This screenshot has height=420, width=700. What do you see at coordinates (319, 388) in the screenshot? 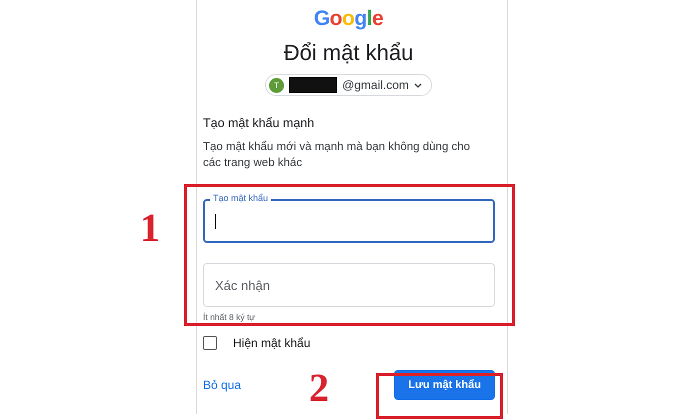
I see `step-number: 2` at bounding box center [319, 388].